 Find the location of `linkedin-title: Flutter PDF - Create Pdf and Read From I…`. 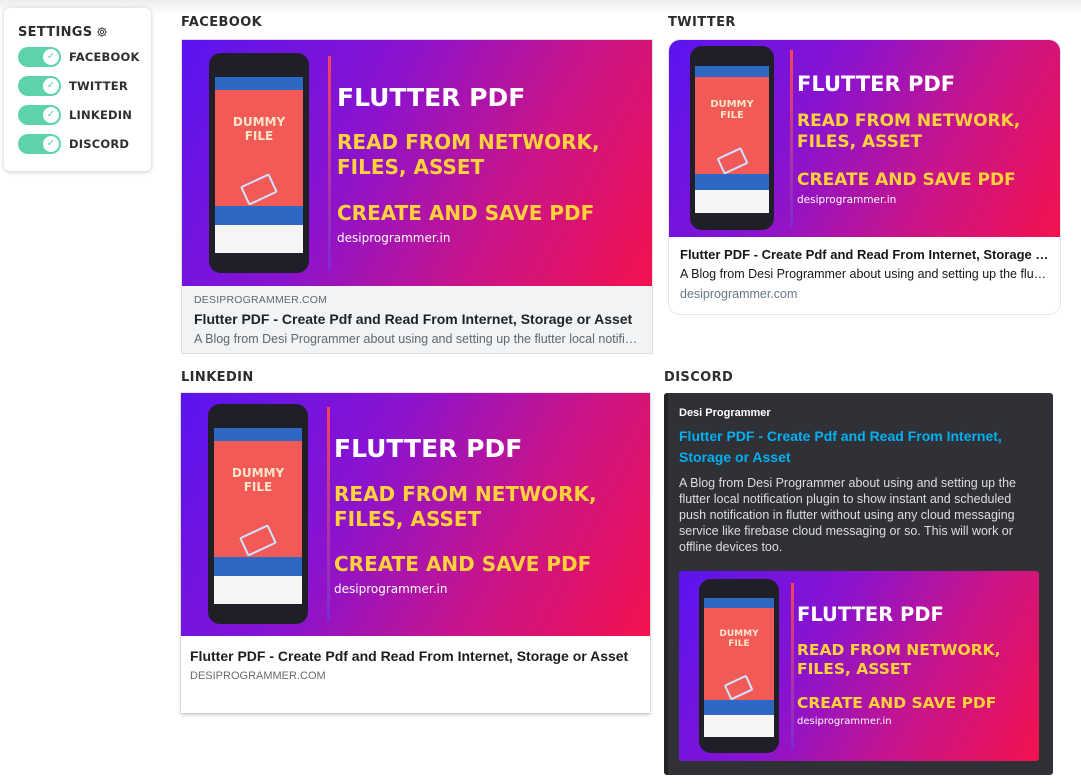

linkedin-title: Flutter PDF - Create Pdf and Read From I… is located at coordinates (415, 656).